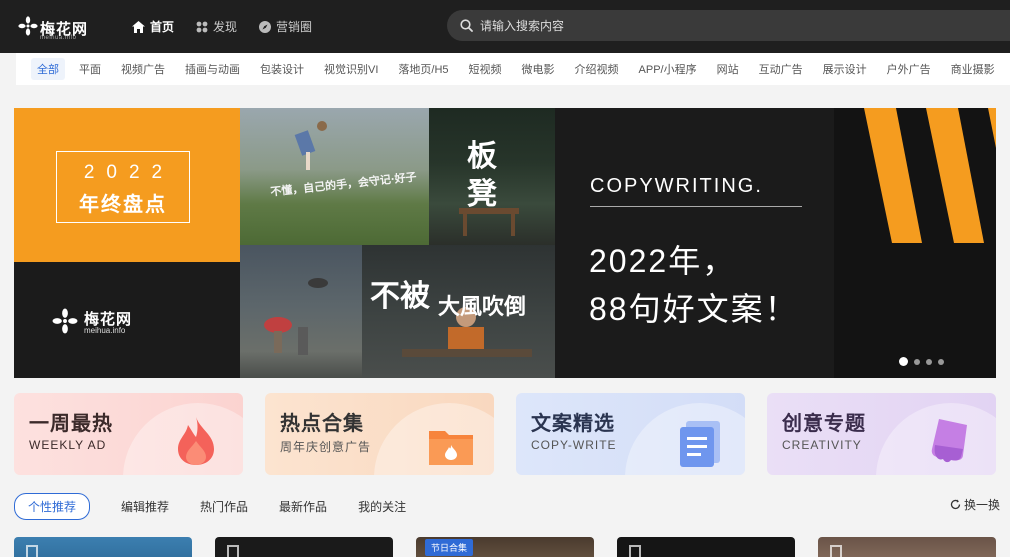  What do you see at coordinates (881, 434) in the screenshot?
I see `card-creativity-topic: 创意专题 CREATIVITY` at bounding box center [881, 434].